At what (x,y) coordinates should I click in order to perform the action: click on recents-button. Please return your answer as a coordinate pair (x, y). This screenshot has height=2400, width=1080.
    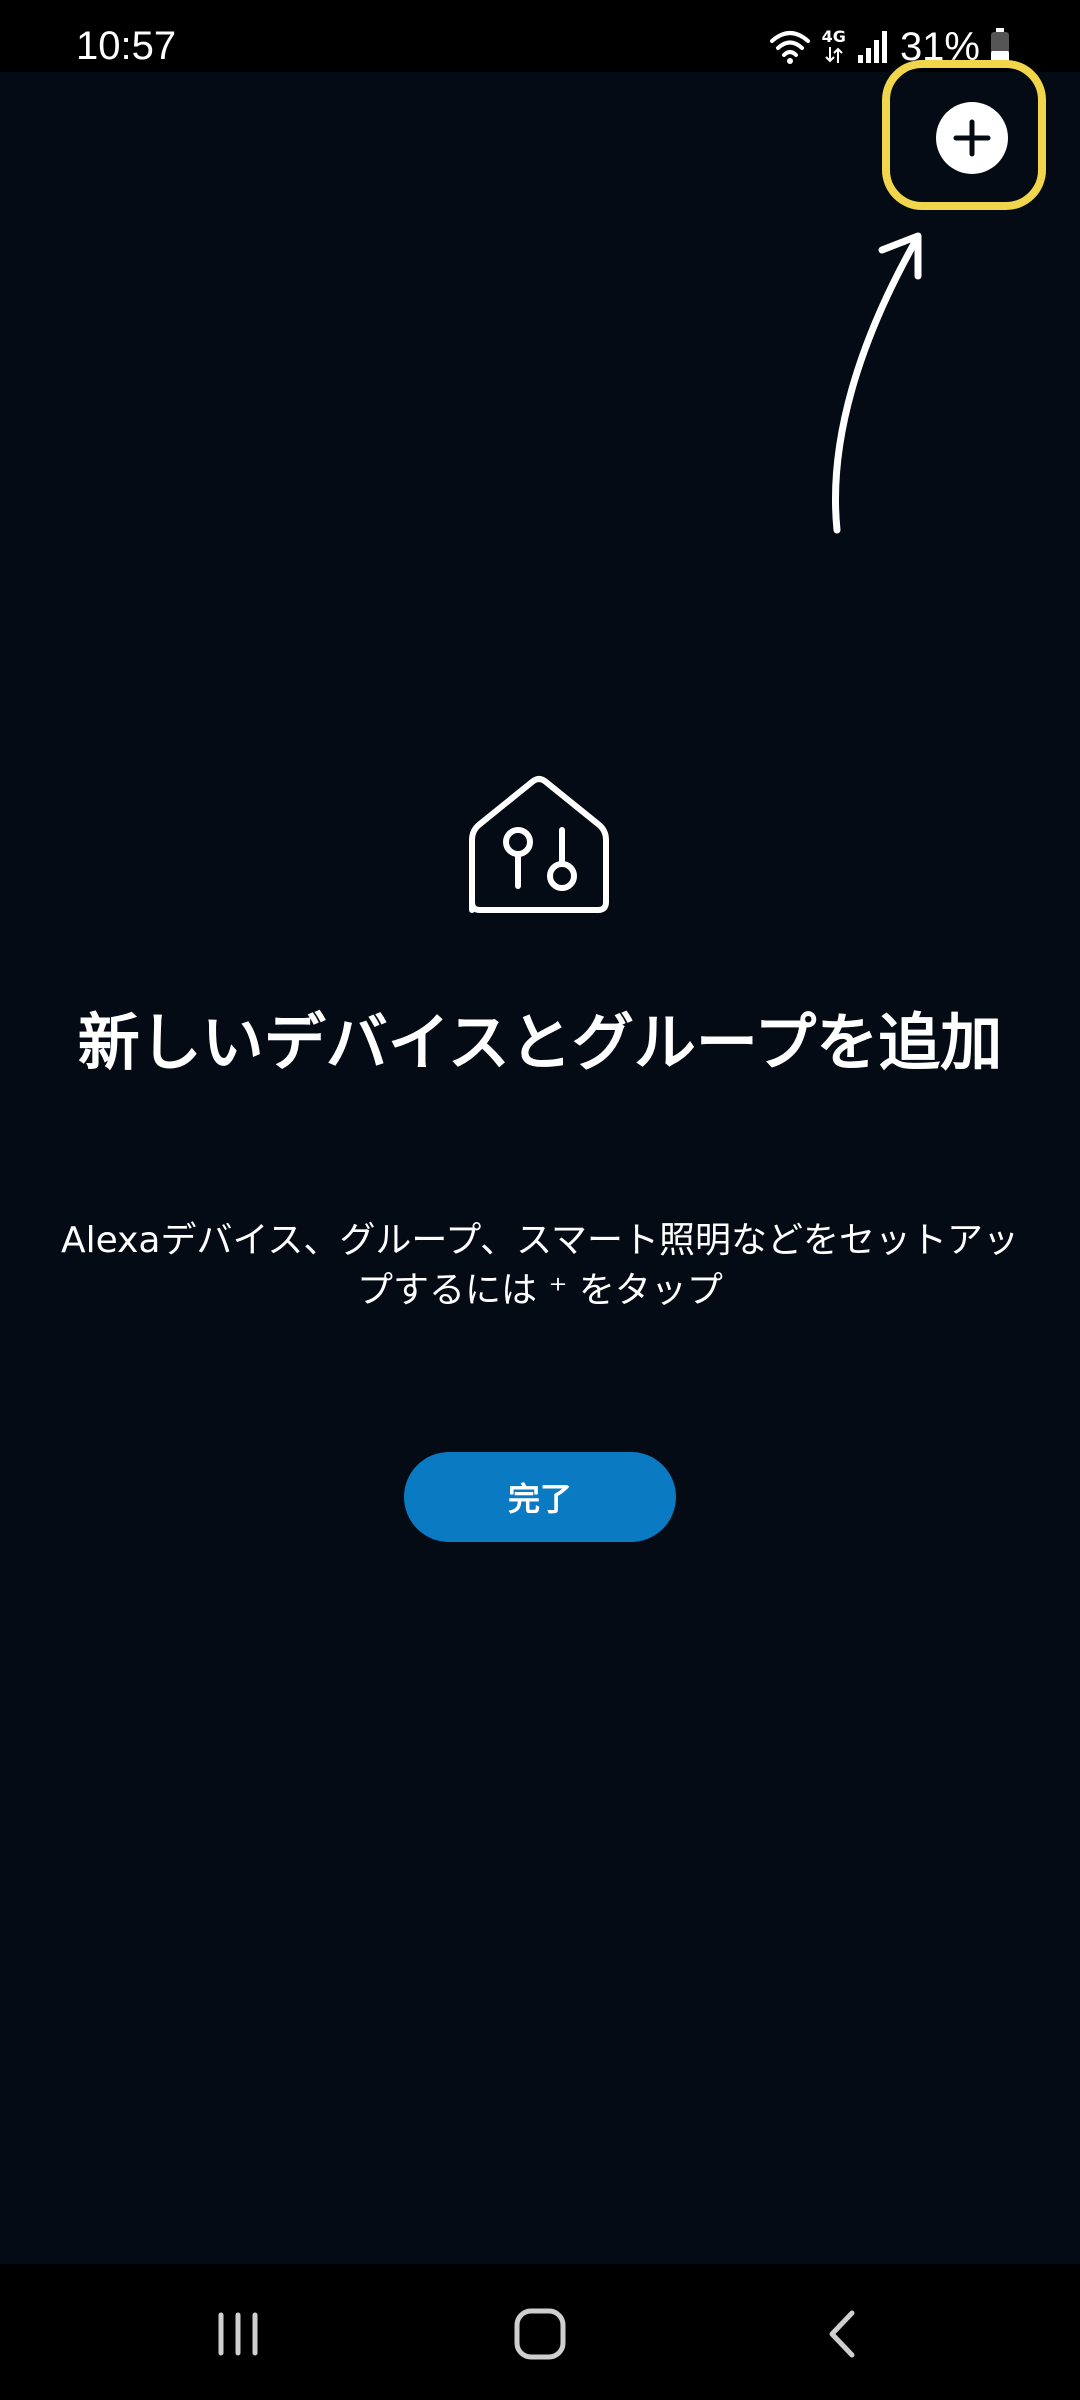
    Looking at the image, I should click on (238, 2334).